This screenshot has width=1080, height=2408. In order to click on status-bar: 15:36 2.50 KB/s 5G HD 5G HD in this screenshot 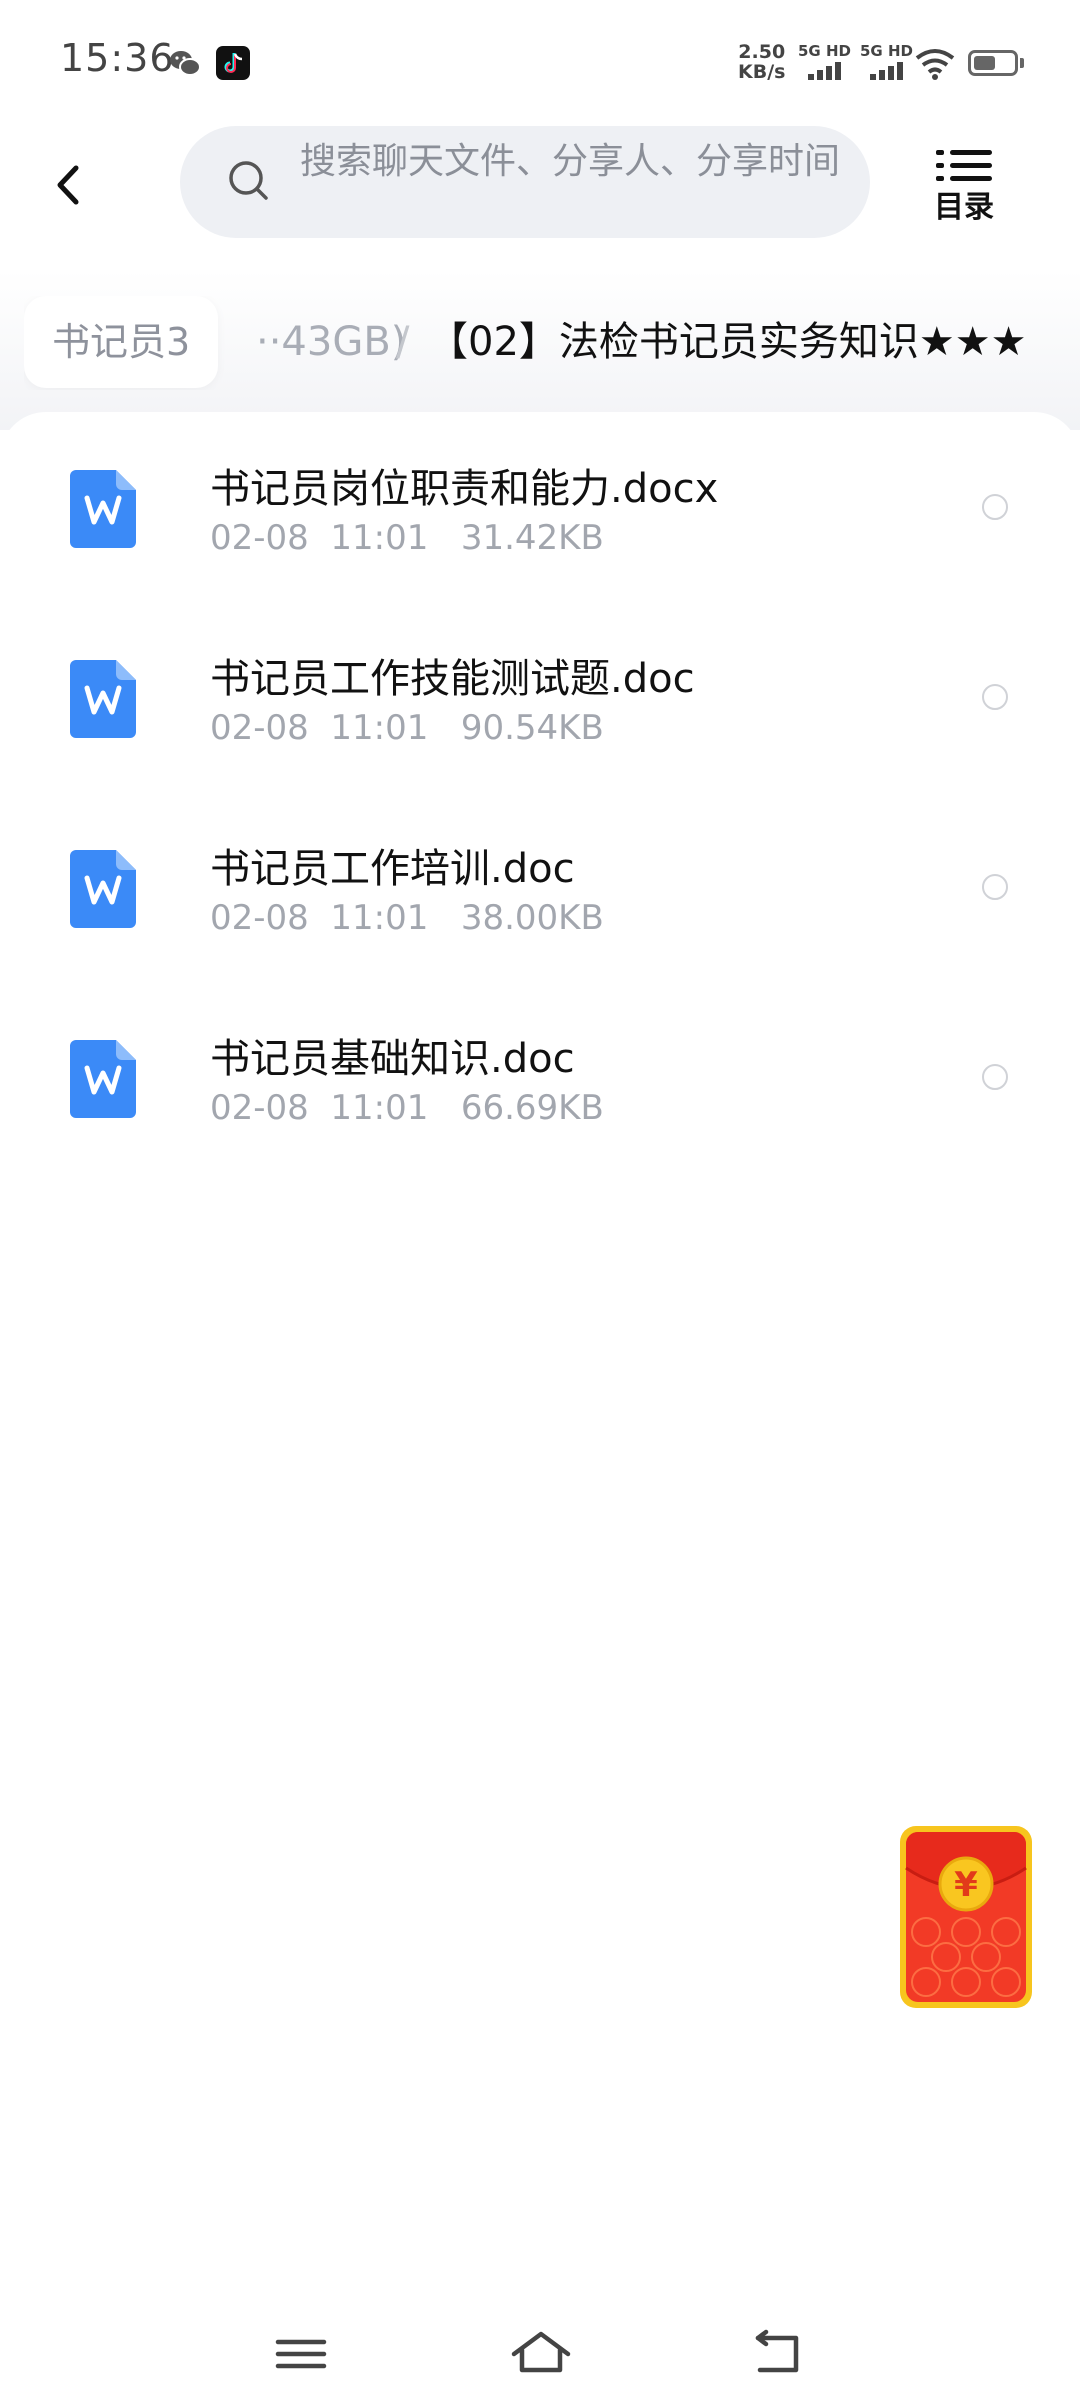, I will do `click(540, 60)`.